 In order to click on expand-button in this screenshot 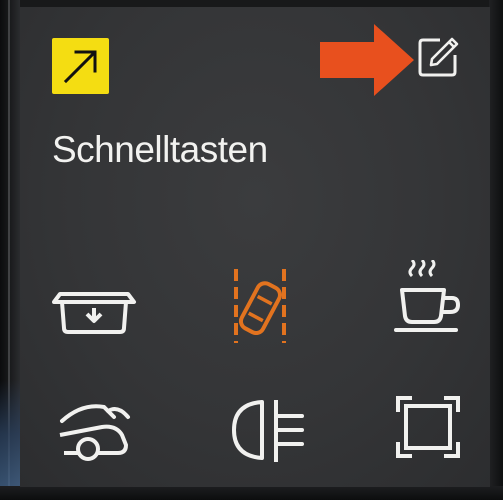, I will do `click(80, 66)`.